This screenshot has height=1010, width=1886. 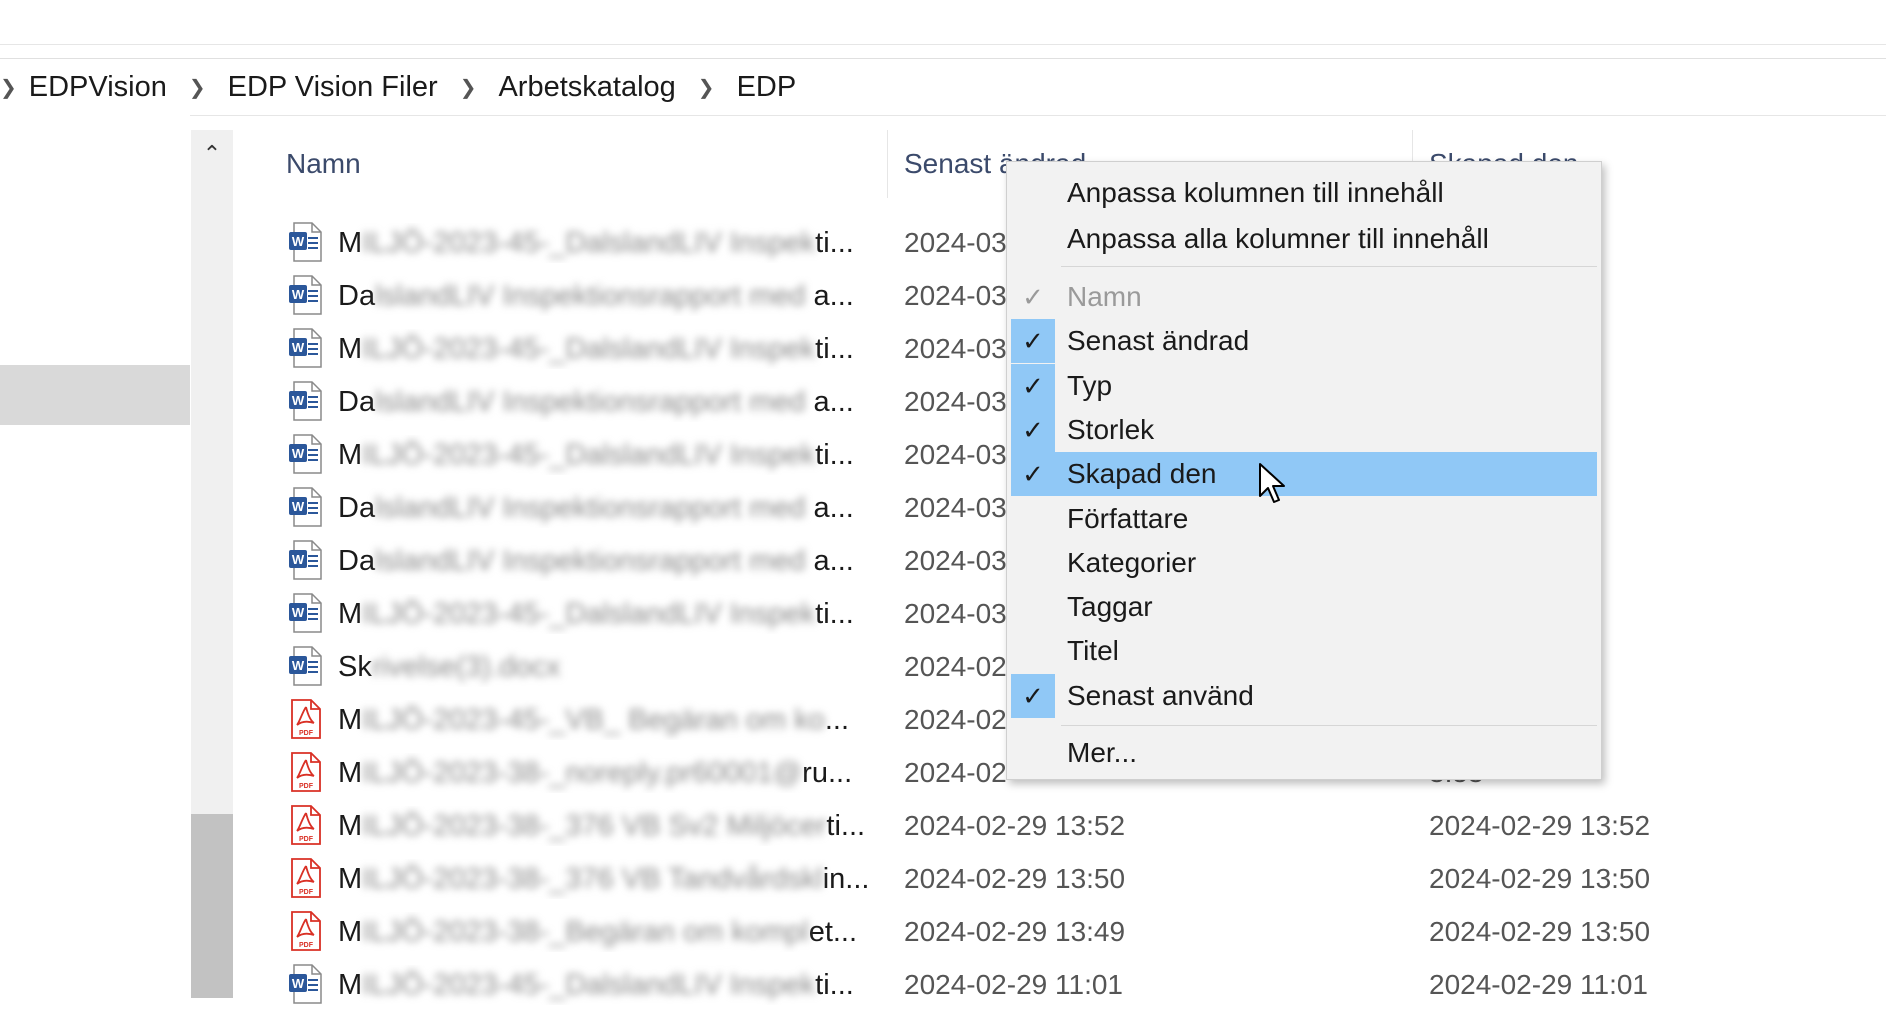 I want to click on menu-item-column-toggle: Författare, so click(x=1304, y=519).